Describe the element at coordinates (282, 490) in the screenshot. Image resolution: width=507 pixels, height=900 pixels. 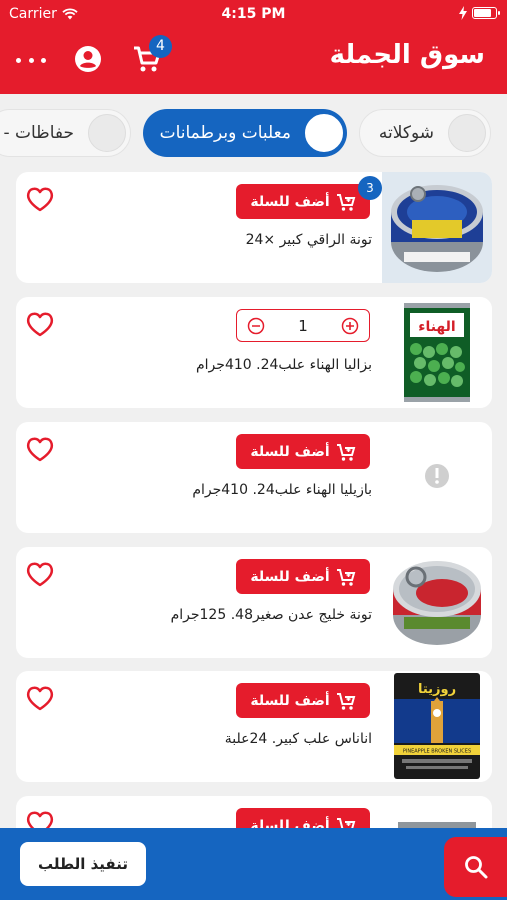
I see `product-name: بازيليا الهناء علب24. 410جرام` at that location.